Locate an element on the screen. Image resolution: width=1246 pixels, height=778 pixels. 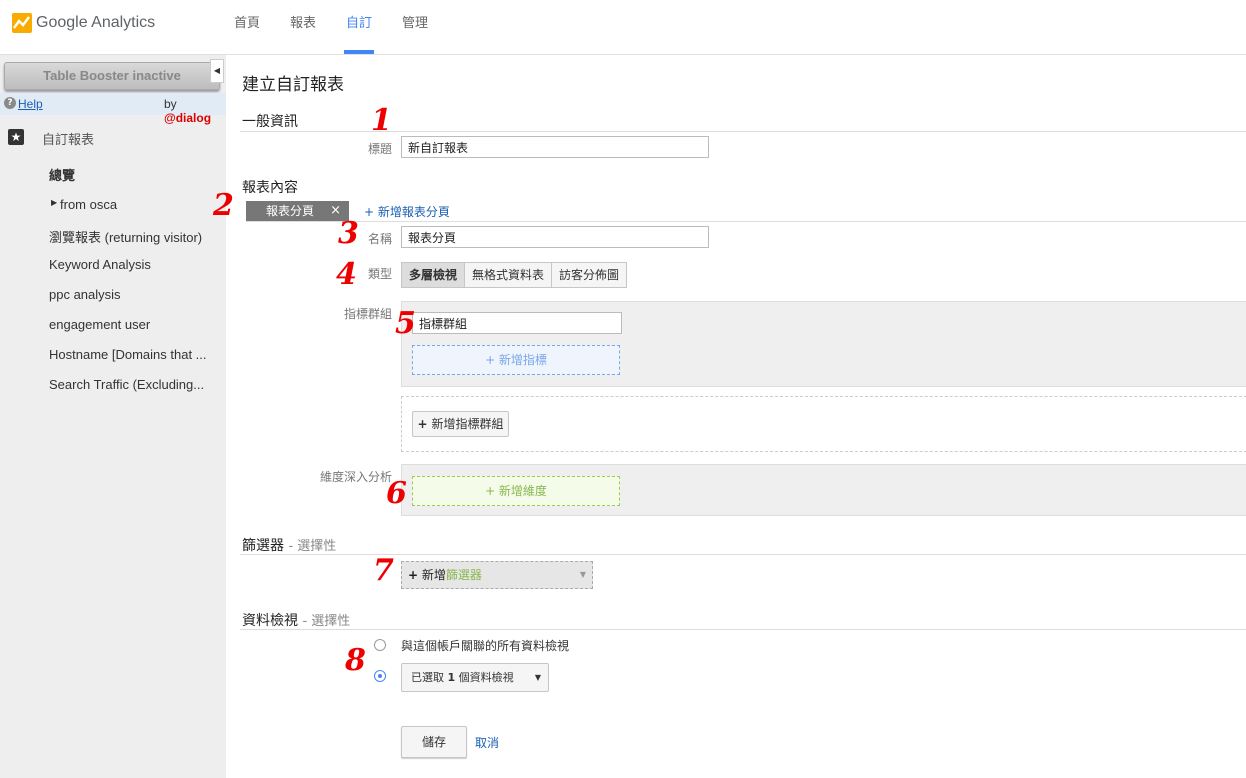
views-optional: - 選擇性 is located at coordinates (326, 621).